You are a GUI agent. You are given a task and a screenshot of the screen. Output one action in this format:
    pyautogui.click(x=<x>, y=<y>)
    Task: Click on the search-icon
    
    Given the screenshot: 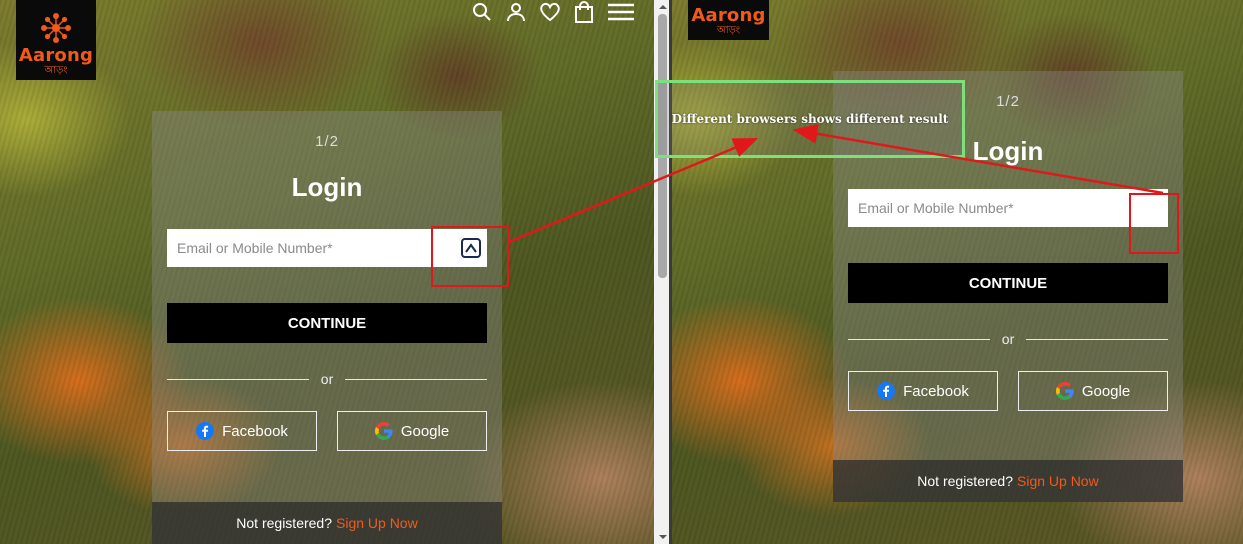 What is the action you would take?
    pyautogui.click(x=482, y=12)
    